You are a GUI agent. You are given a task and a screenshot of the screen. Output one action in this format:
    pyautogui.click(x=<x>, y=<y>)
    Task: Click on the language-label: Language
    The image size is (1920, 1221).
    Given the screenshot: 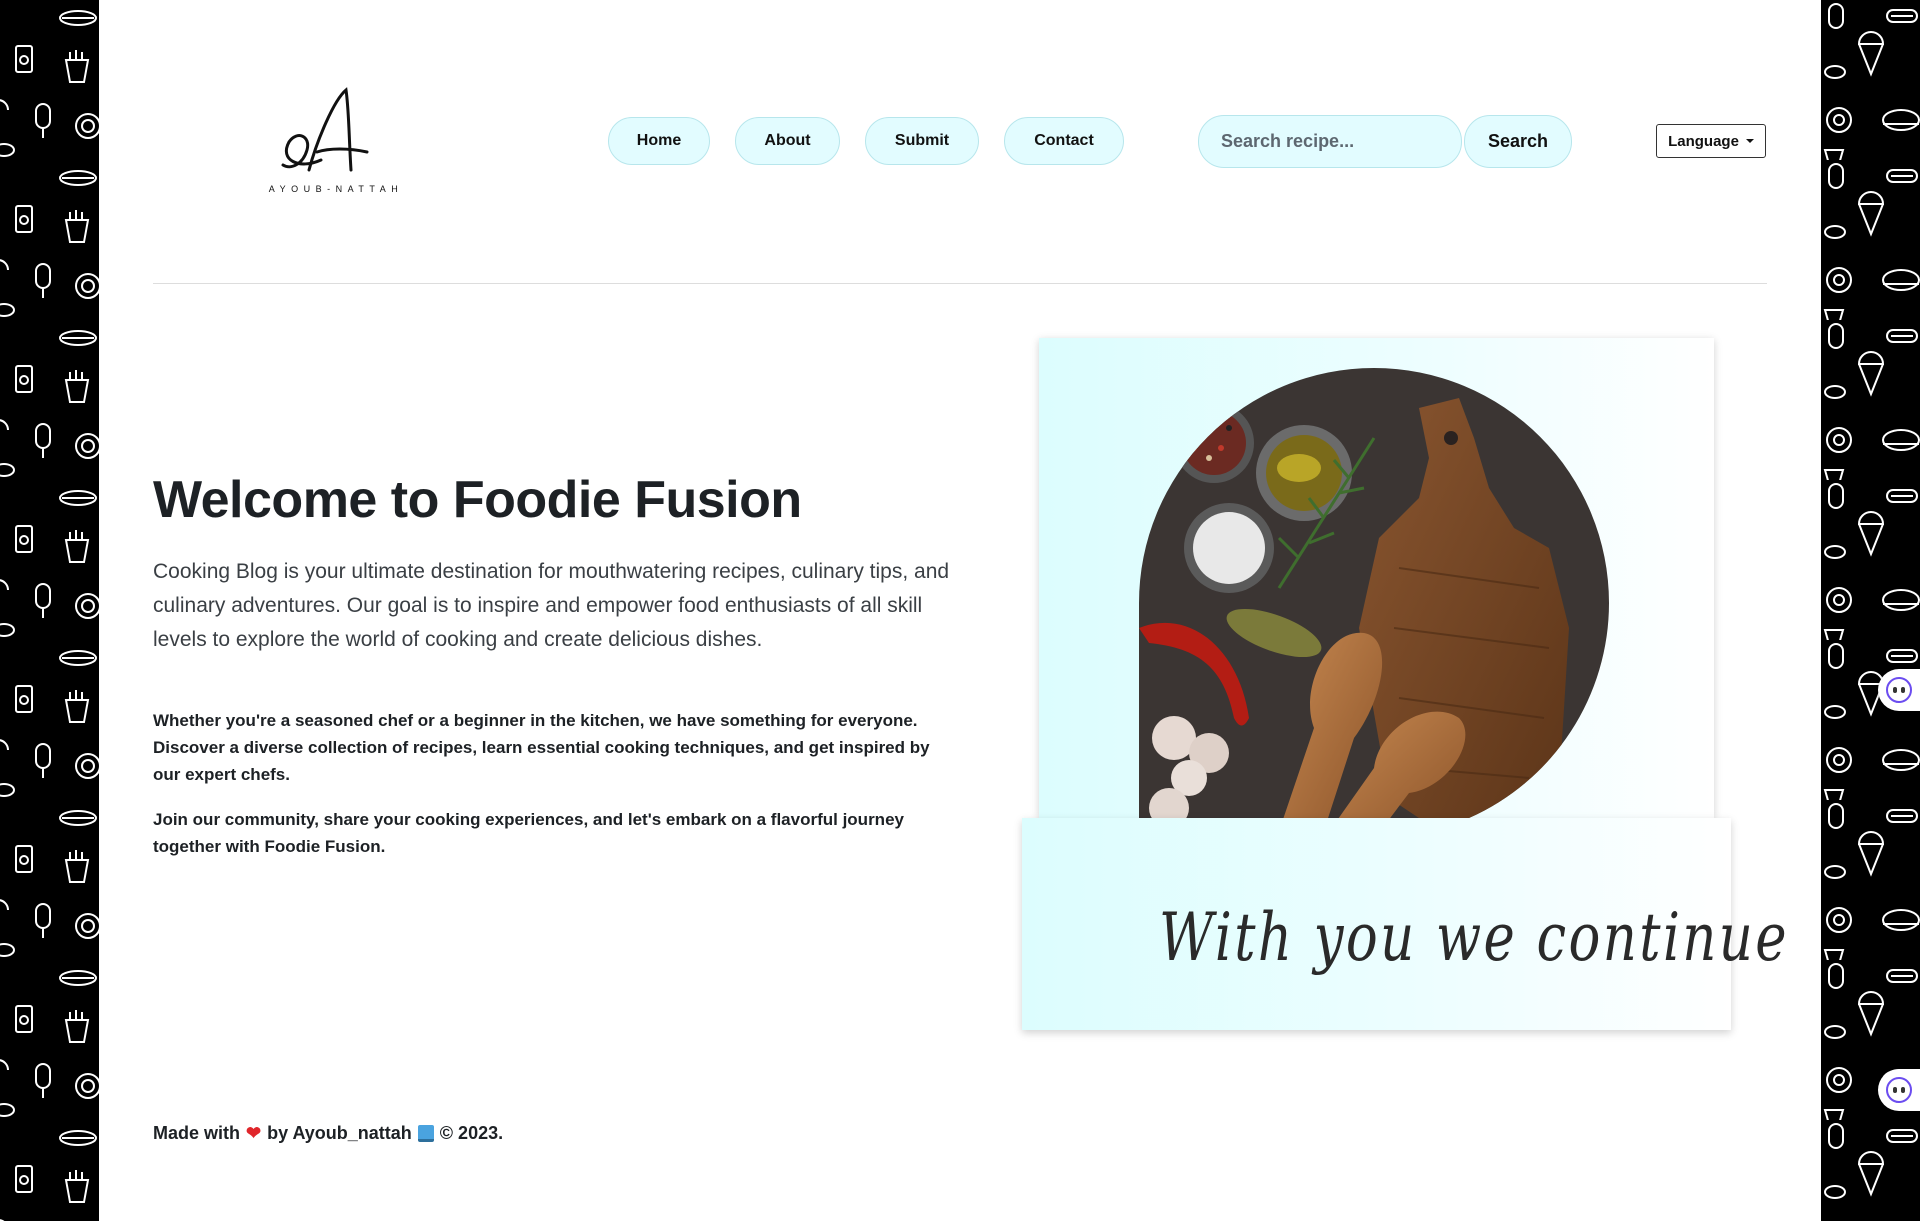 What is the action you would take?
    pyautogui.click(x=1703, y=141)
    